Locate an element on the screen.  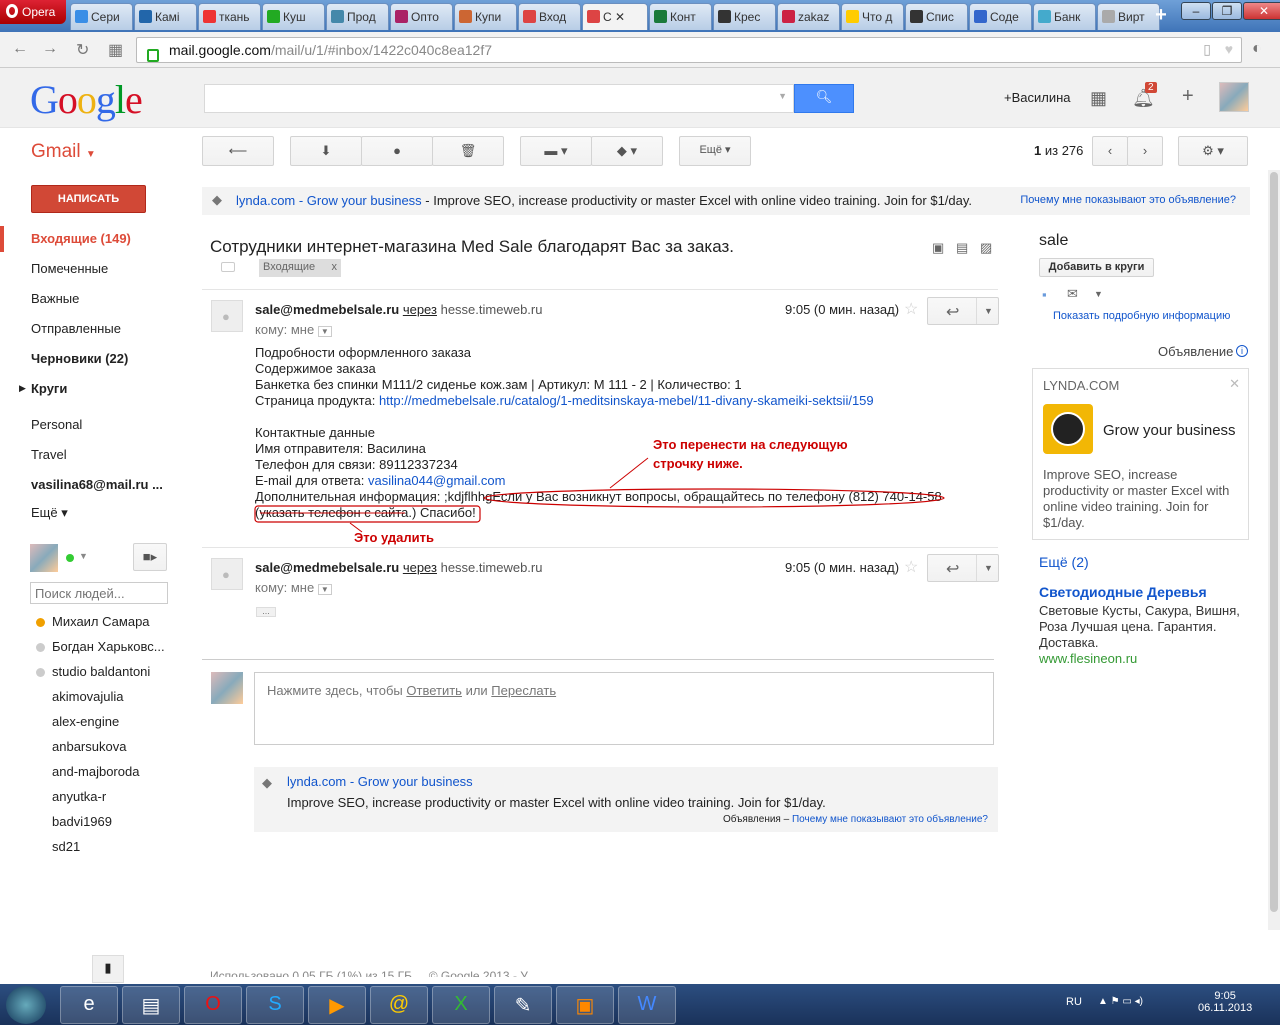
message2-to: кому: мне ▼ is located at coordinates (293, 587).